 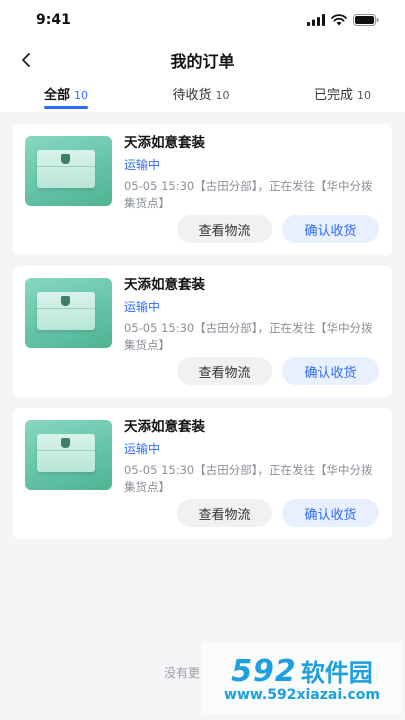 I want to click on tab-all: 全部 10, so click(x=66, y=94).